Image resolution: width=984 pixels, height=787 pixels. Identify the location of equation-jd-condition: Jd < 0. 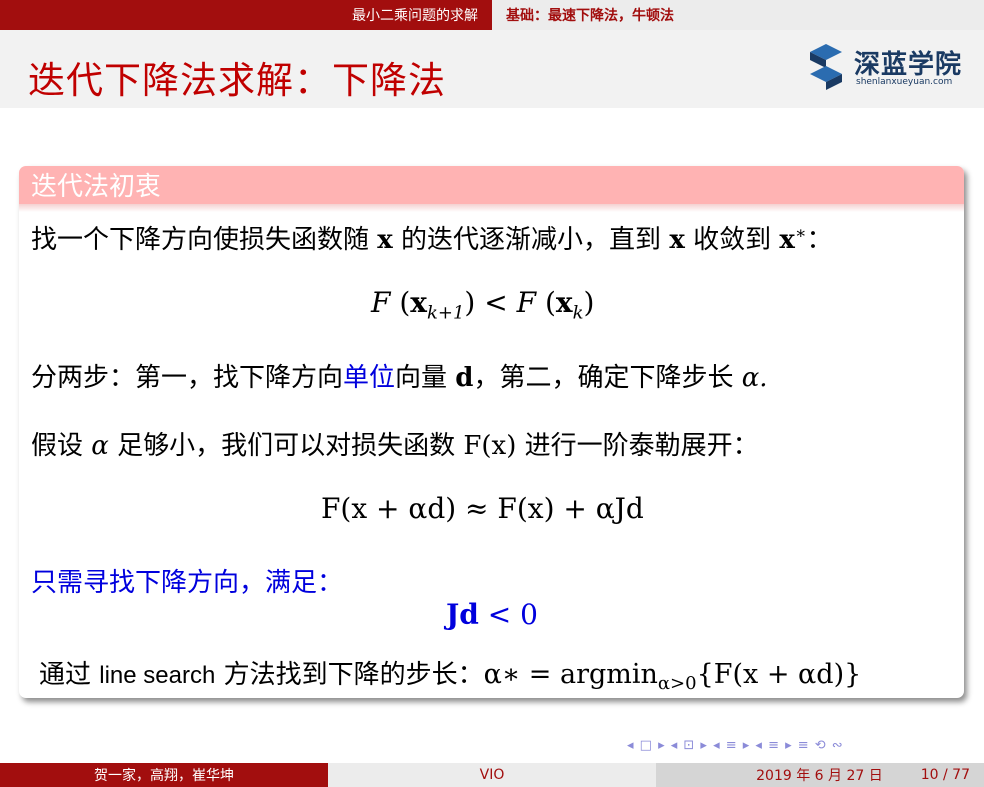
(492, 614).